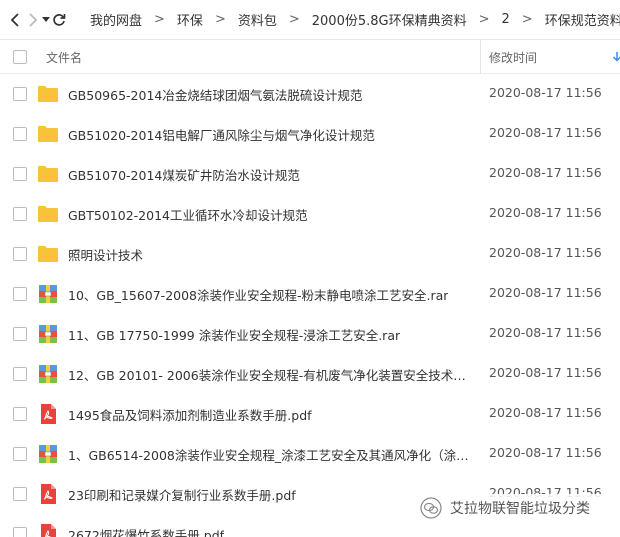 The image size is (620, 537). I want to click on forward-button, so click(33, 20).